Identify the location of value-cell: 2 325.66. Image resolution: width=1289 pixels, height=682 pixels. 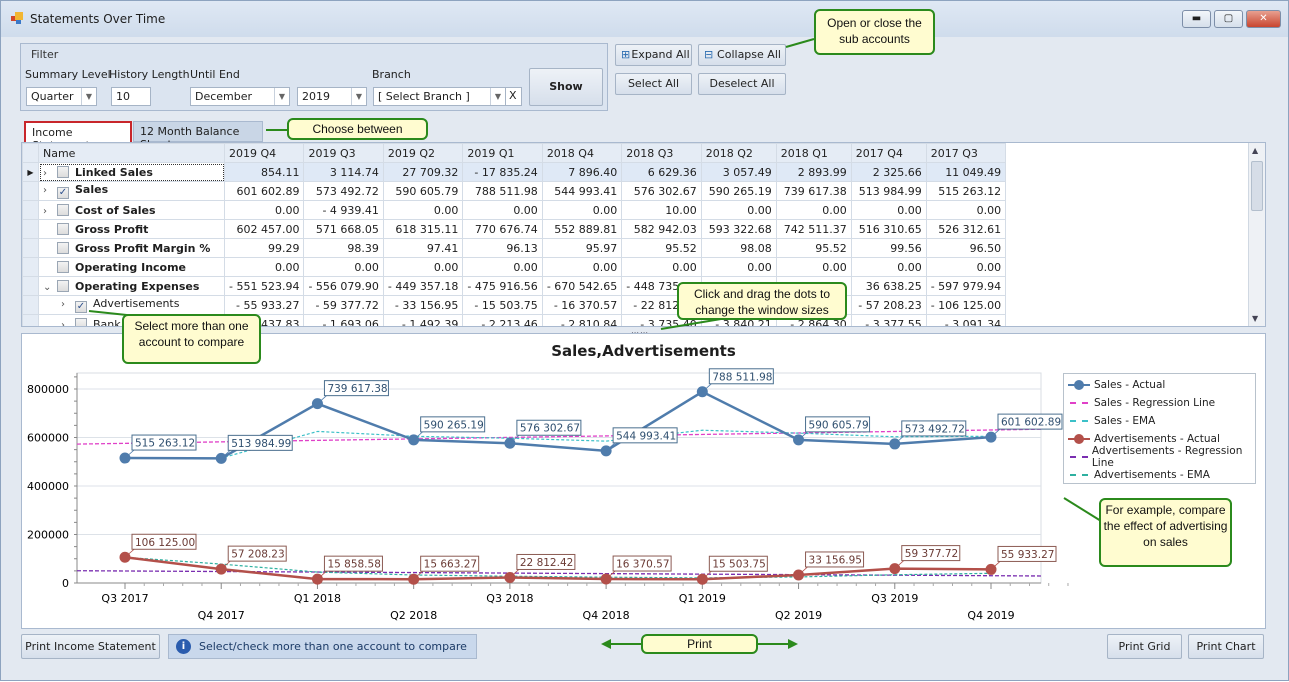
(888, 172).